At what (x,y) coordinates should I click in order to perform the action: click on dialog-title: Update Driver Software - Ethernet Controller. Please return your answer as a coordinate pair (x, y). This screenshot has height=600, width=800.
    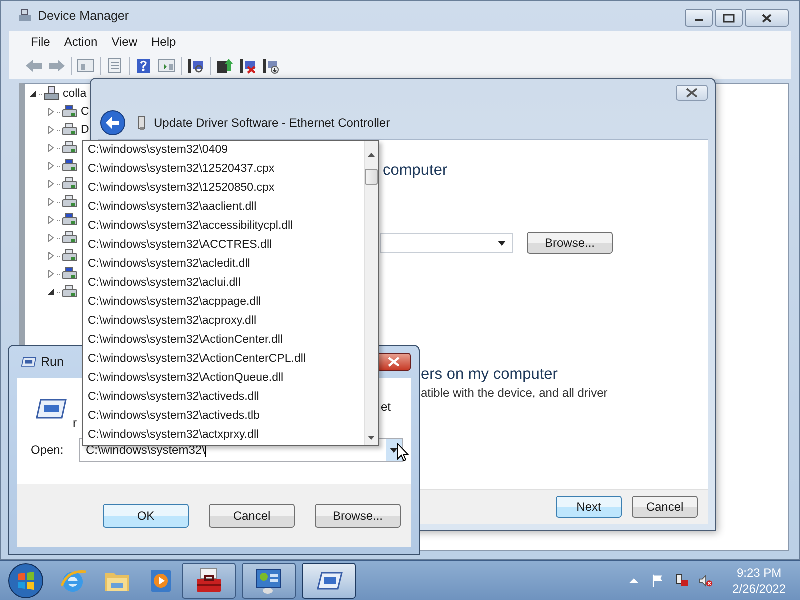
    Looking at the image, I should click on (272, 123).